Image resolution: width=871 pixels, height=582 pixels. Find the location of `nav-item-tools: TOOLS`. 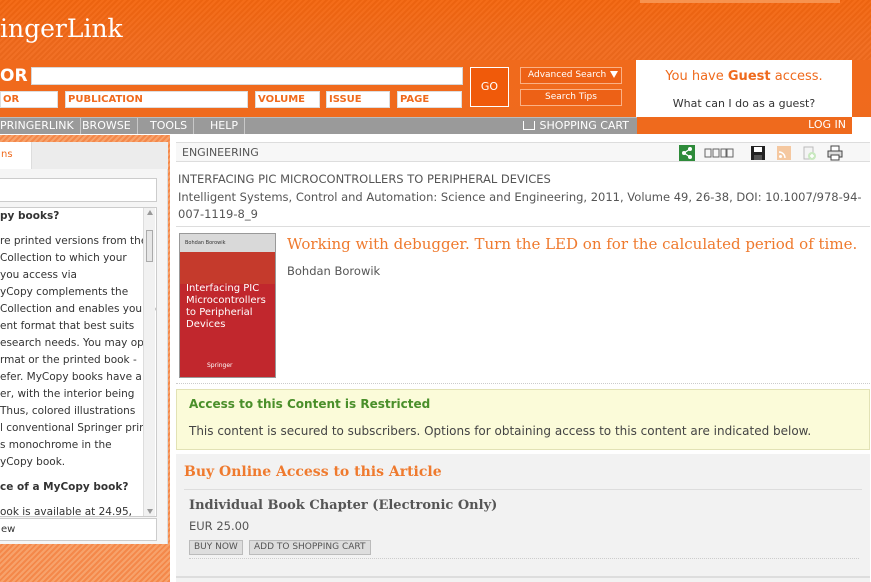

nav-item-tools: TOOLS is located at coordinates (169, 126).